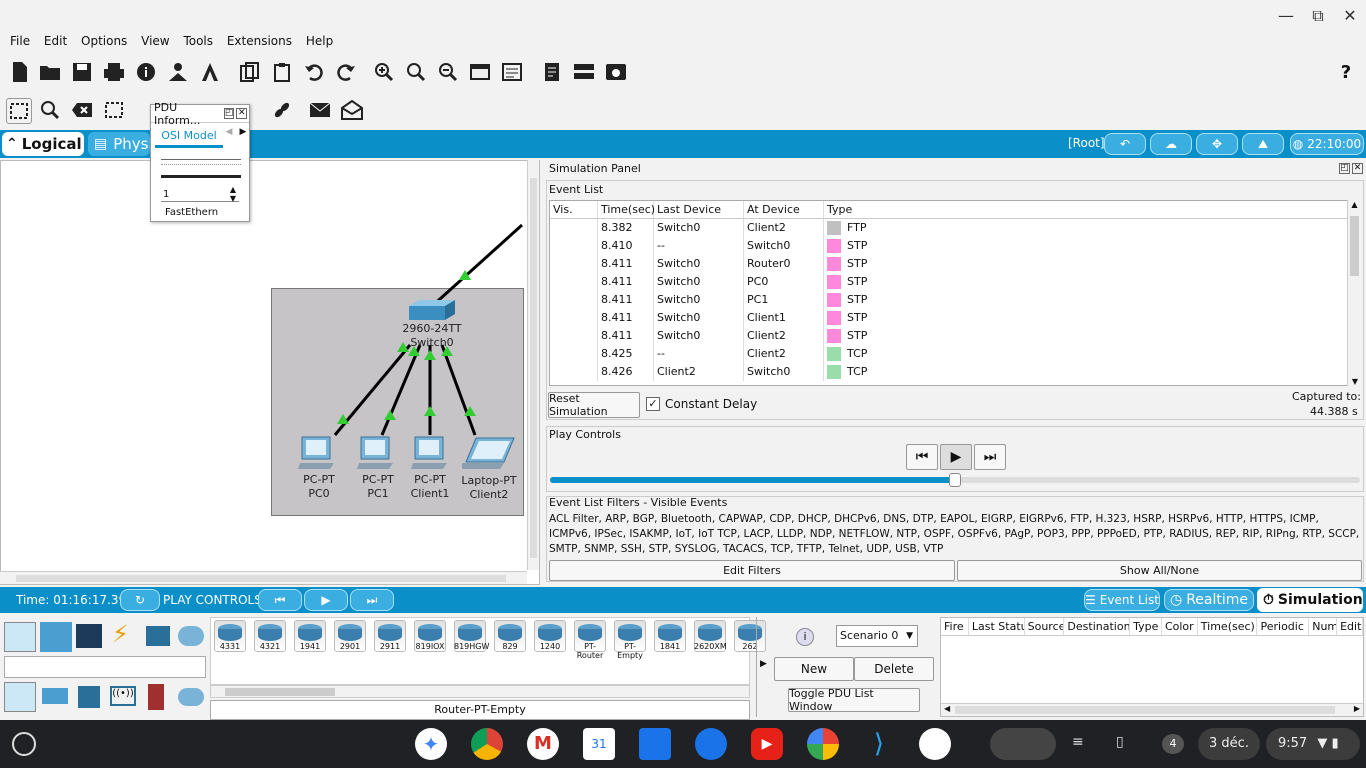 The image size is (1366, 768). Describe the element at coordinates (114, 72) in the screenshot. I see `print-icon` at that location.